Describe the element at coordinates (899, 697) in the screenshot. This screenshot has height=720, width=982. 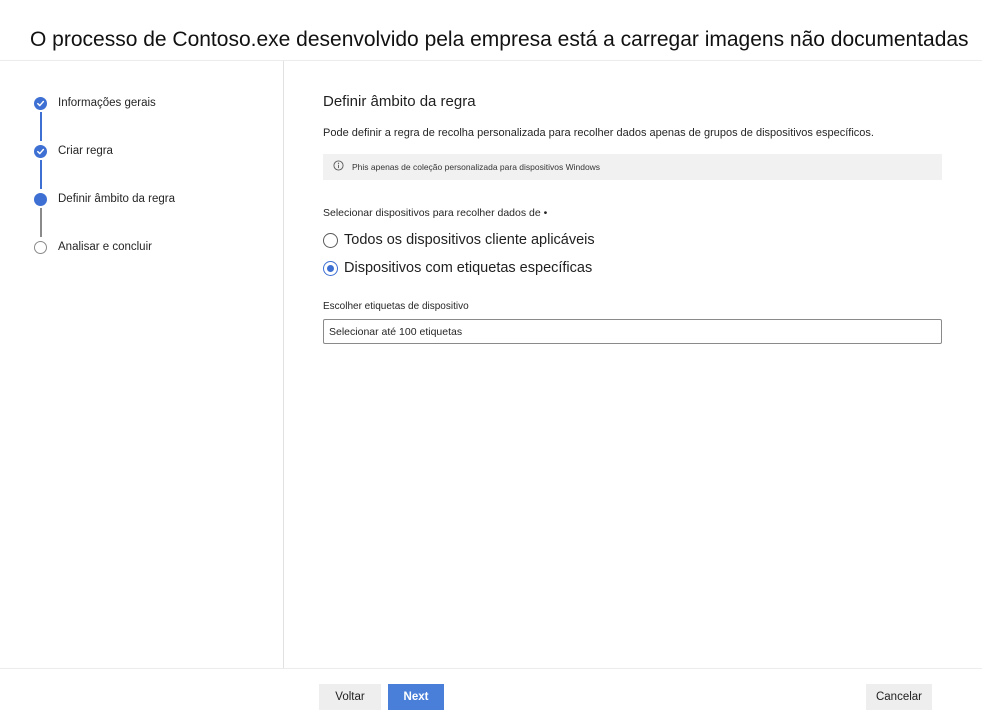
I see `cancel-button: Cancelar` at that location.